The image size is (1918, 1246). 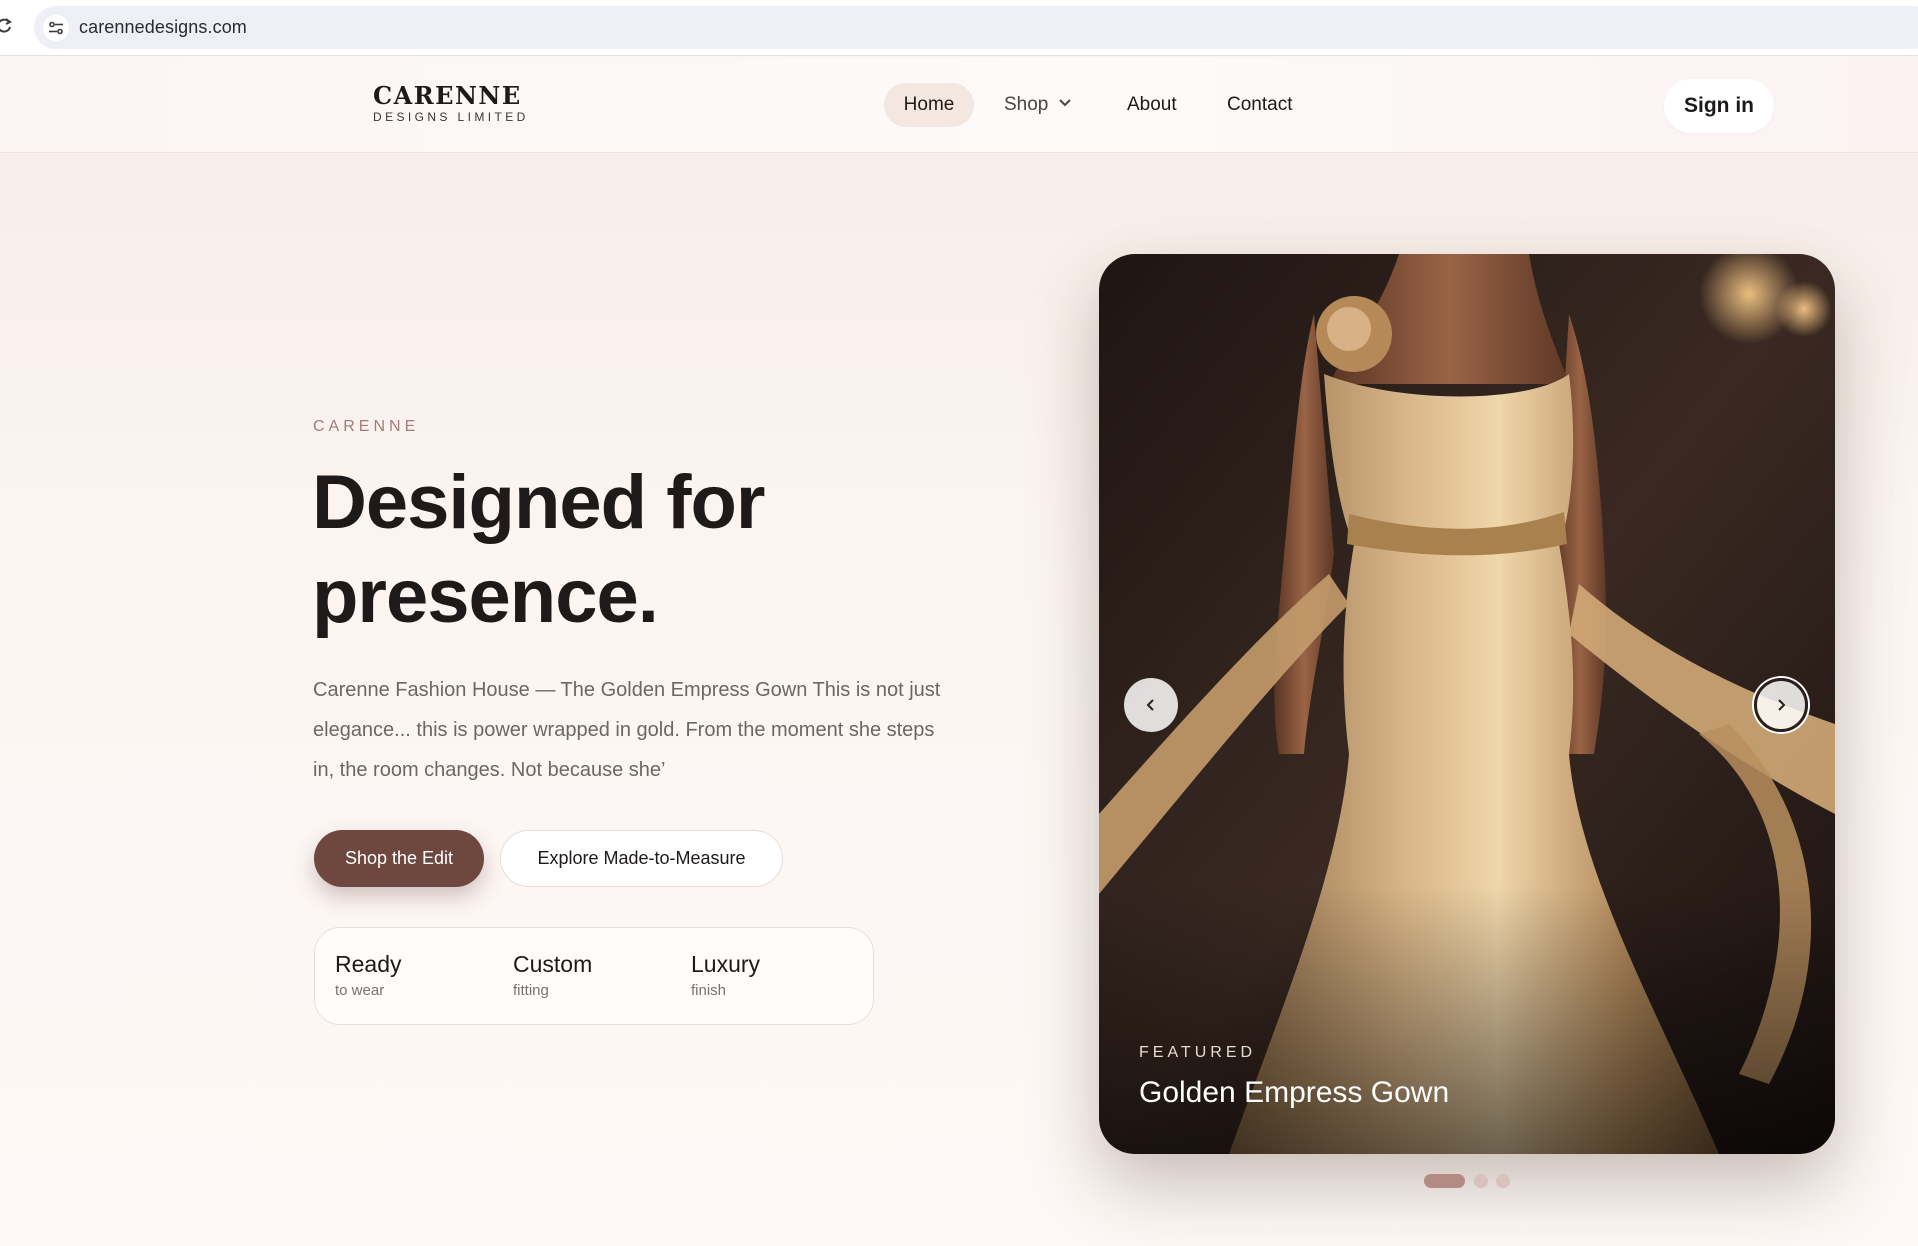 What do you see at coordinates (531, 990) in the screenshot?
I see `feature-subtitle: fitting` at bounding box center [531, 990].